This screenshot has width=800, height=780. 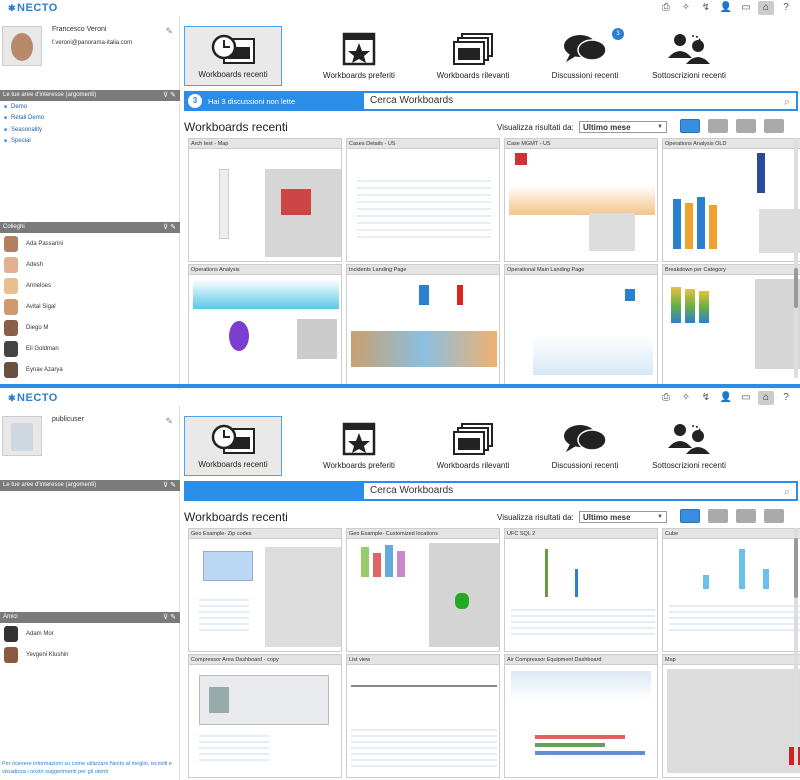 What do you see at coordinates (24, 118) in the screenshot?
I see `topic-retail-demo: Retail Demo` at bounding box center [24, 118].